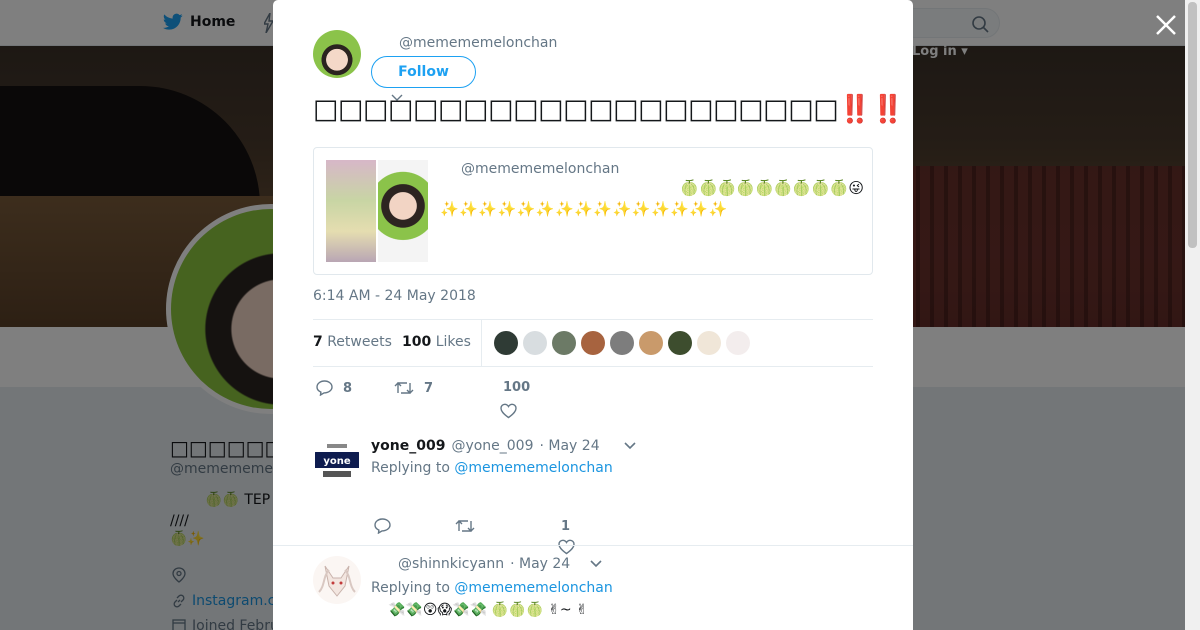 The image size is (1200, 630). I want to click on reply-avatar, so click(337, 580).